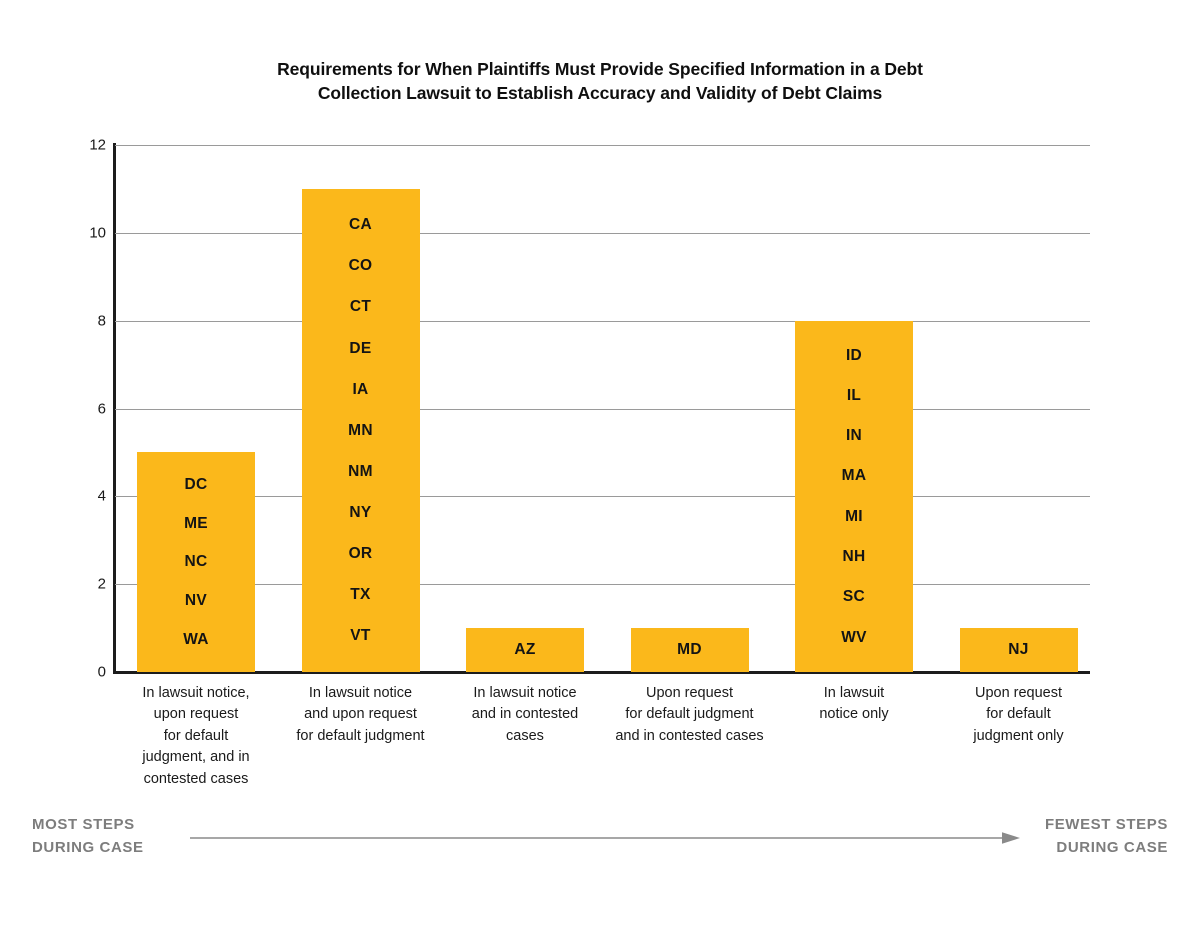 This screenshot has width=1200, height=936. Describe the element at coordinates (196, 693) in the screenshot. I see `category-label-line: In lawsuit notice,` at that location.